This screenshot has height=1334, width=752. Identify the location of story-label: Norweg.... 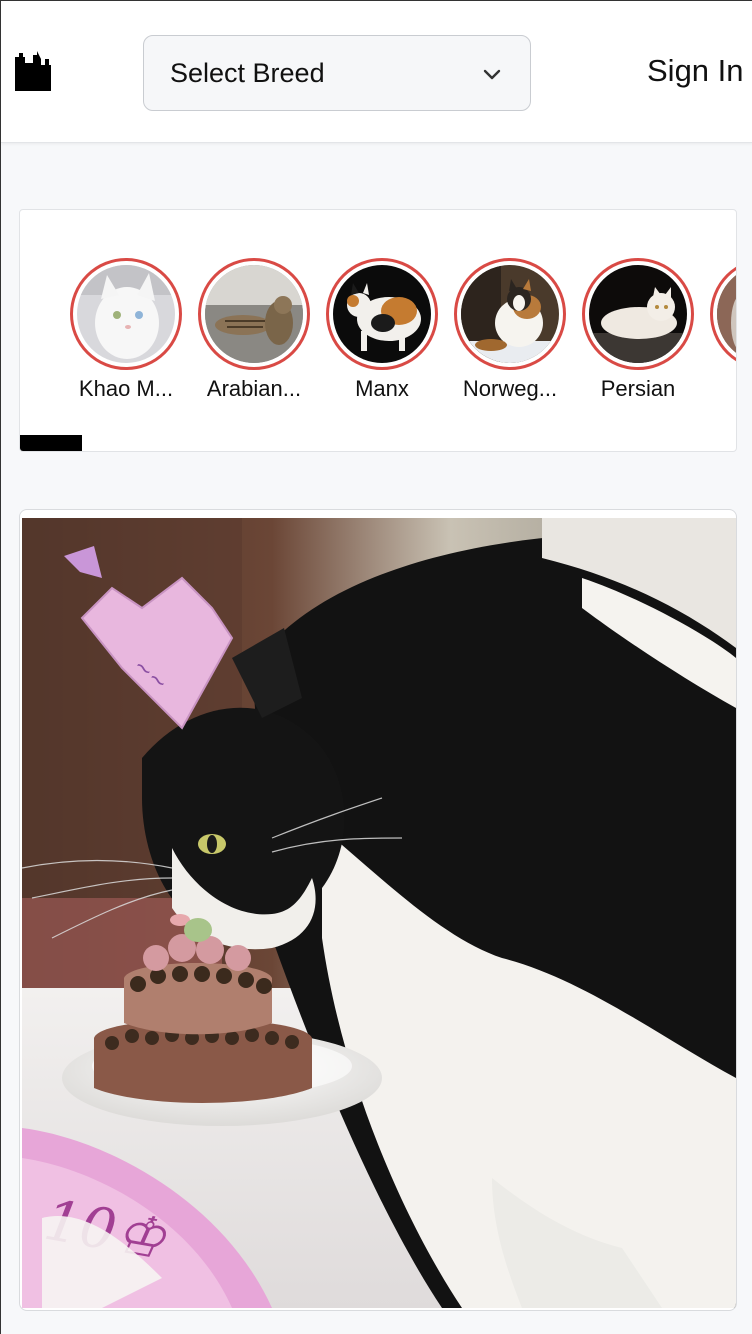
(510, 388).